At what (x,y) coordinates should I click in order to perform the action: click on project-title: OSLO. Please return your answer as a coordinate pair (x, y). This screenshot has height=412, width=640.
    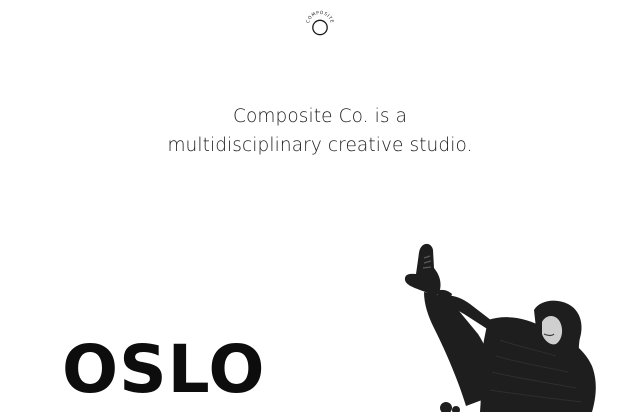
    Looking at the image, I should click on (163, 370).